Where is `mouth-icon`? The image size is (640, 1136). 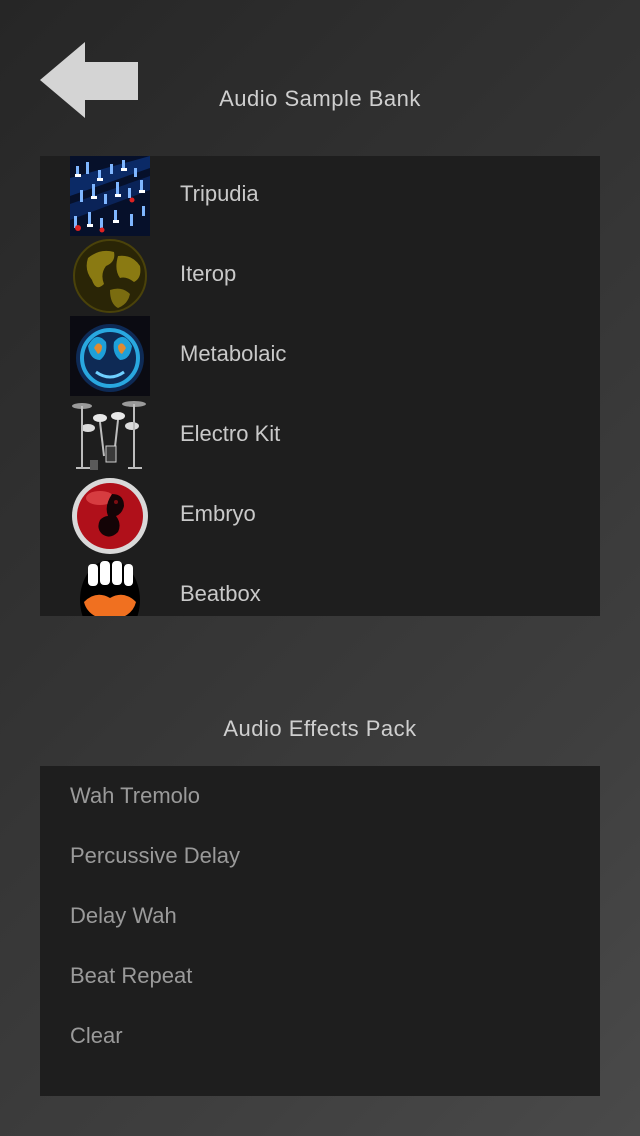
mouth-icon is located at coordinates (110, 586).